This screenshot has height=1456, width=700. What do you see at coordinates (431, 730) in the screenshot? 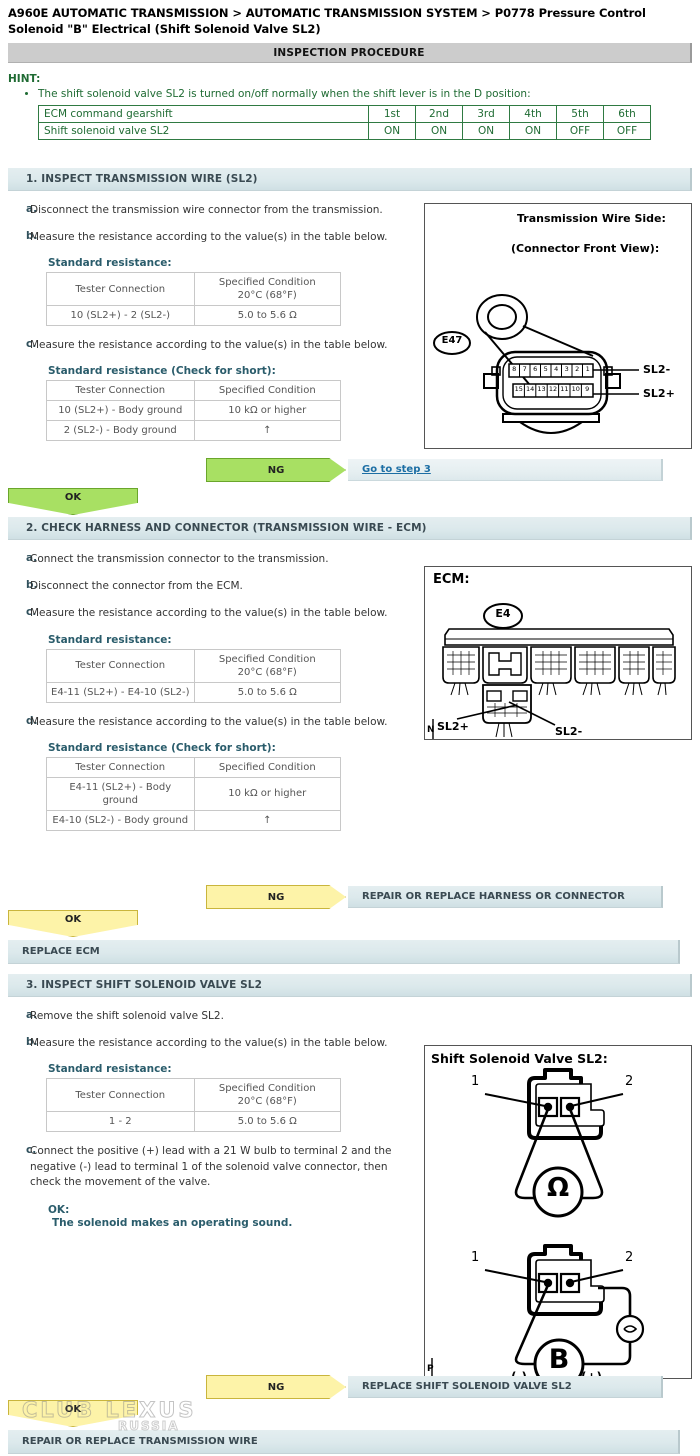
I see `figure-corner-mark-n: N` at bounding box center [431, 730].